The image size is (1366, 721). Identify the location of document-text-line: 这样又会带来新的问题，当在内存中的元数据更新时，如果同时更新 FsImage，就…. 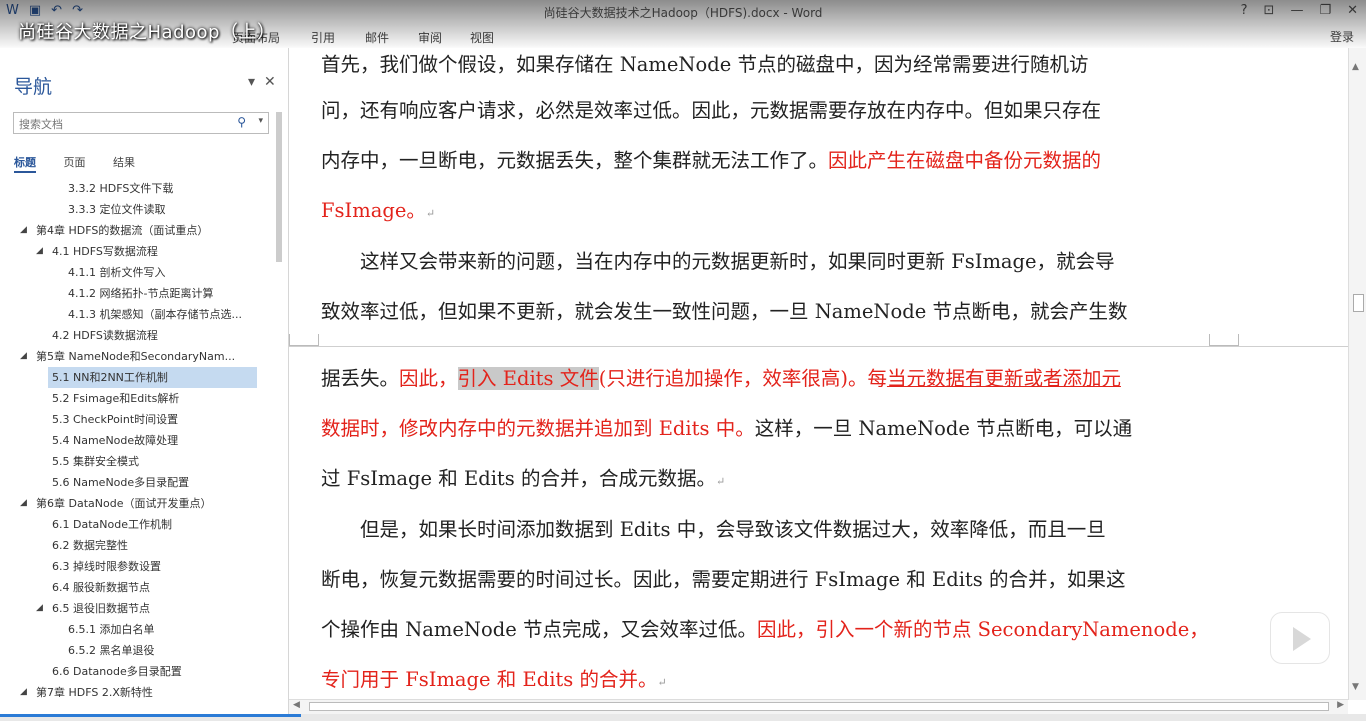
(718, 259).